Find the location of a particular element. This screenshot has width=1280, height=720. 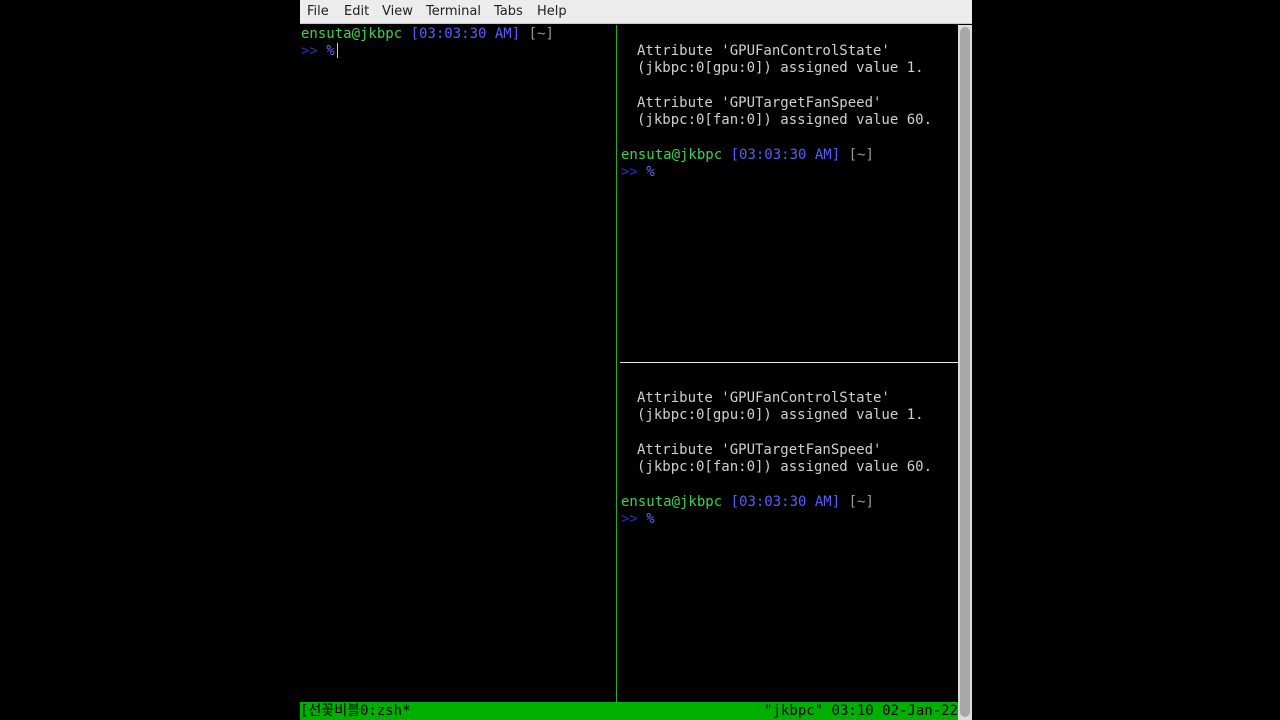

horizontal-pane-divider is located at coordinates (789, 362).